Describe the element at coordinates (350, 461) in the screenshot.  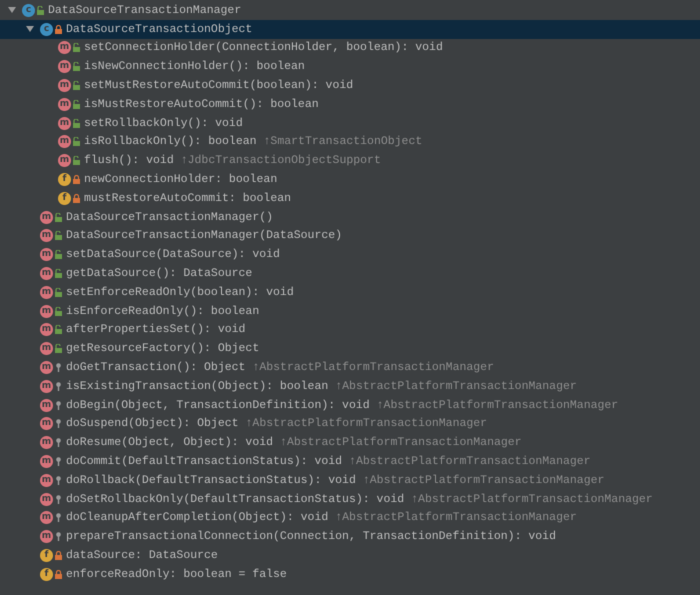
I see `tree-item: m doCommit(DefaultTransactionStatus): void ↑AbstractPlatformTransactionManager` at that location.